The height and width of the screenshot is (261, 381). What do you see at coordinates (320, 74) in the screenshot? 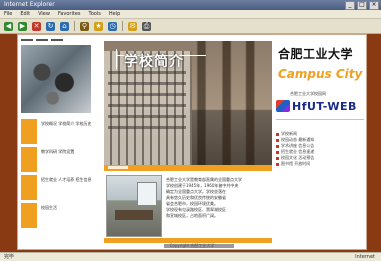
I see `campus-city-logo: Campus City` at bounding box center [320, 74].